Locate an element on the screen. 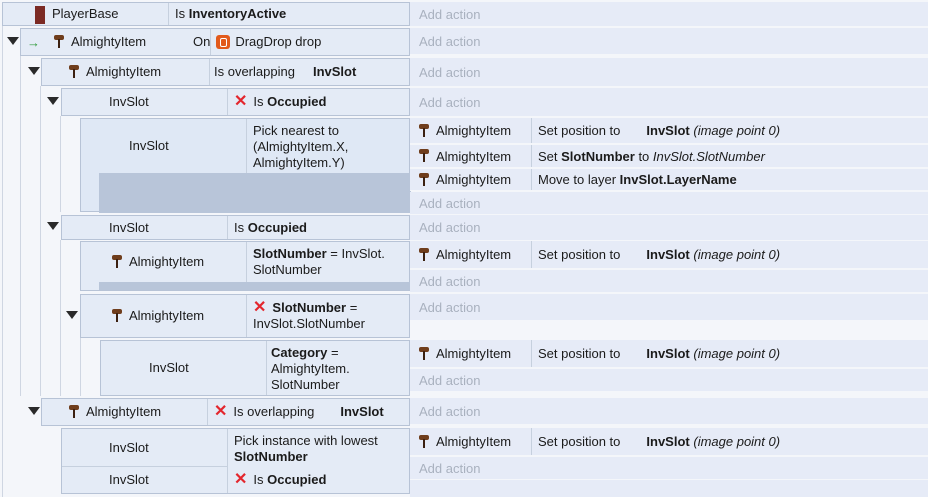 This screenshot has width=928, height=497. cond-text: = InvSlot. is located at coordinates (357, 253).